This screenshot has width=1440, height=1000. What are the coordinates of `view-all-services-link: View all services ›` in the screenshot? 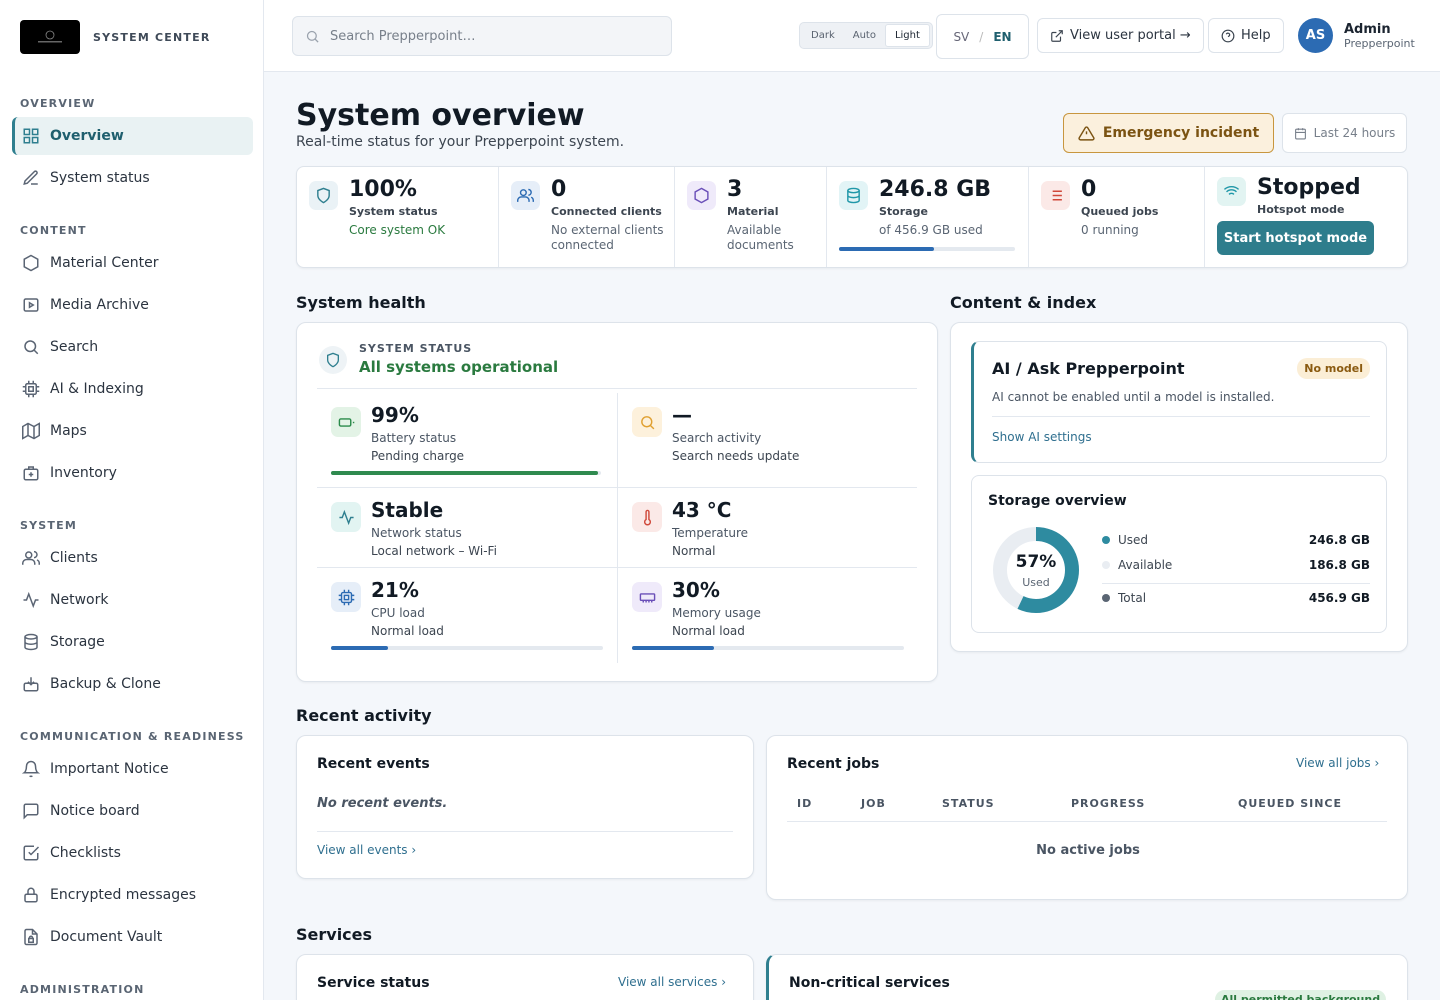 It's located at (672, 982).